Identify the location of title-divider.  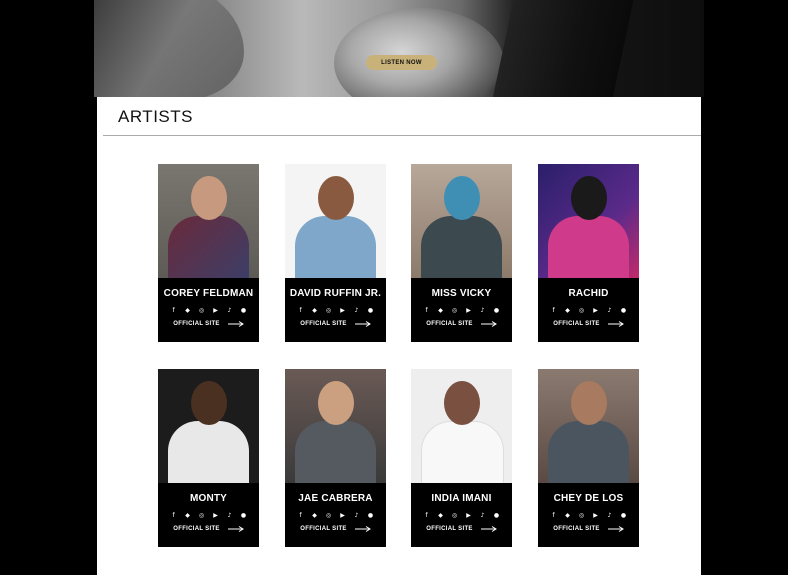
(402, 135).